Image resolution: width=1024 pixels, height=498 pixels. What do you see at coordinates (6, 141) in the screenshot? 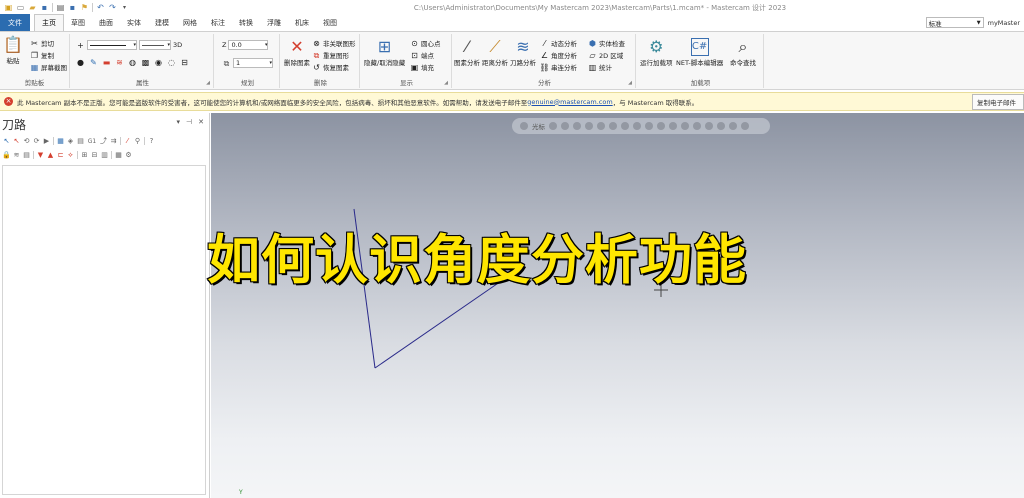
I see `select-all-icon: ↖` at bounding box center [6, 141].